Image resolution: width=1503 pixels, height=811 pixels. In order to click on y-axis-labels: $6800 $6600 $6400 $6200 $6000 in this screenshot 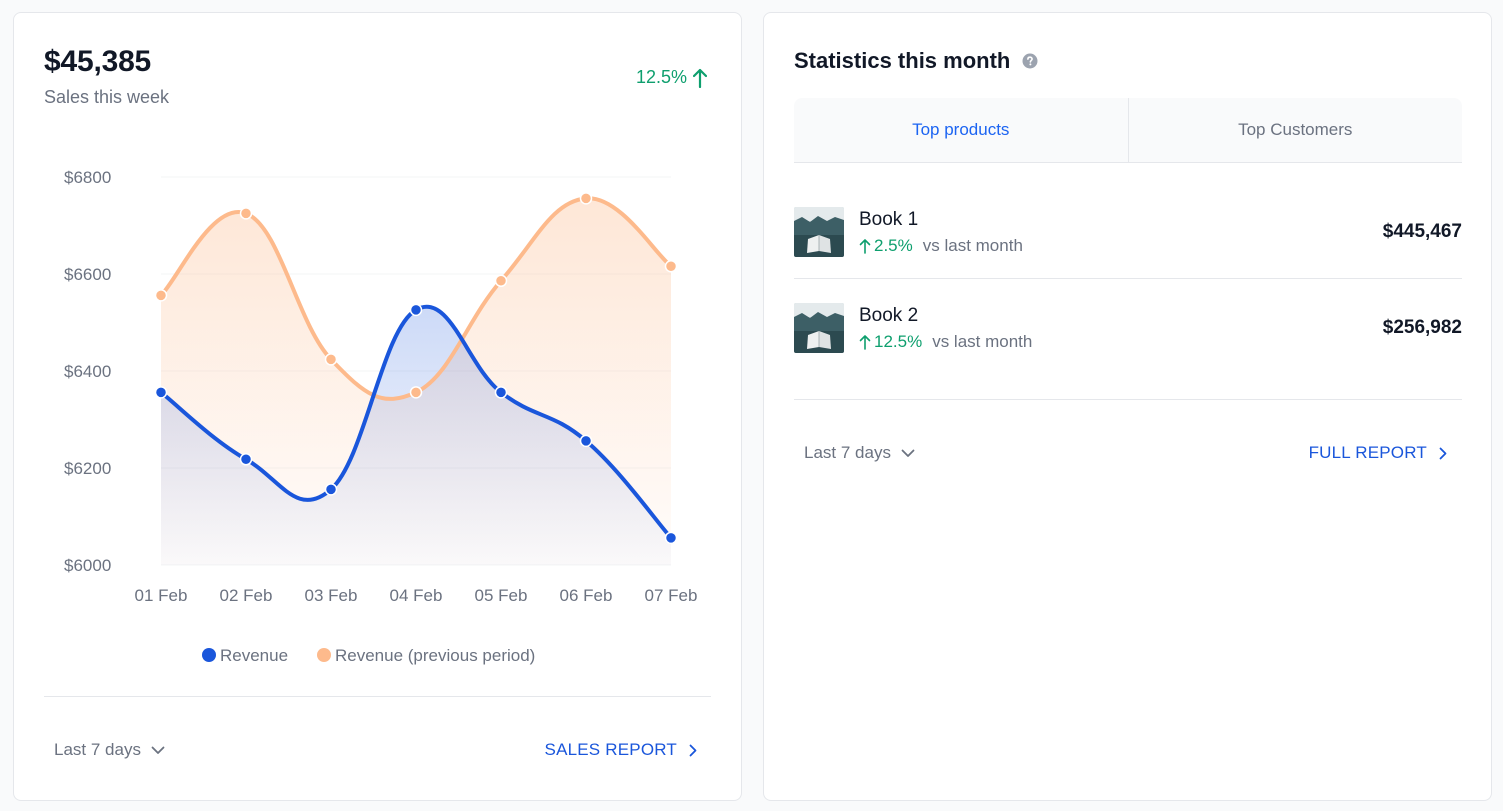, I will do `click(87, 371)`.